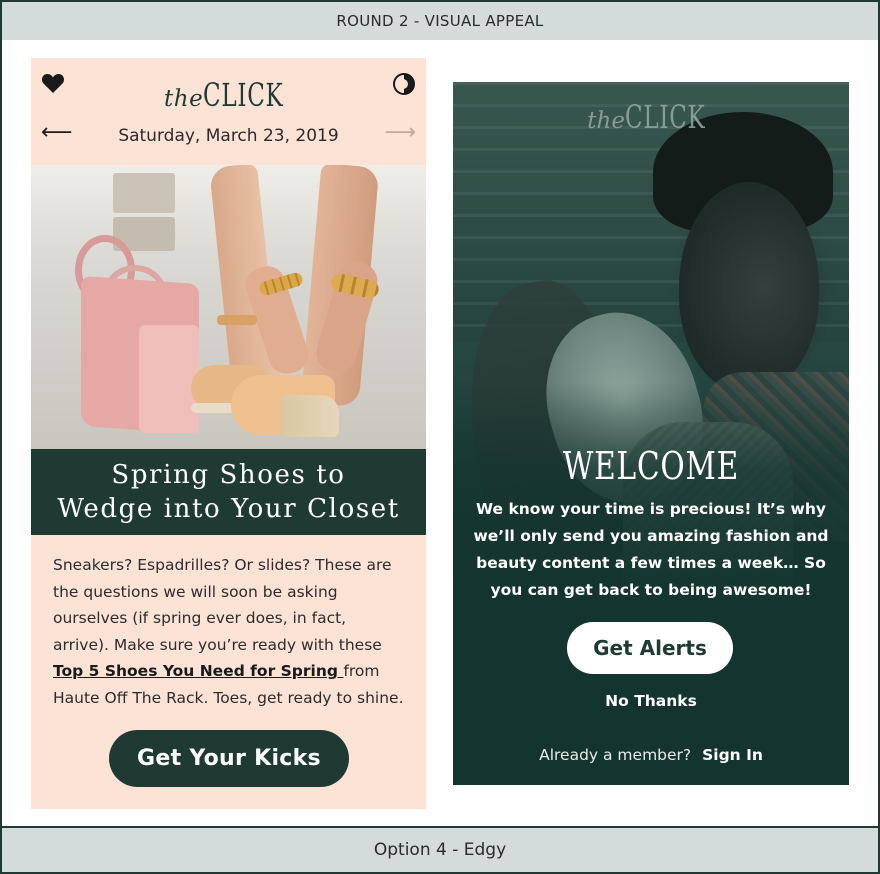  What do you see at coordinates (732, 755) in the screenshot?
I see `sign-in-link: Sign In` at bounding box center [732, 755].